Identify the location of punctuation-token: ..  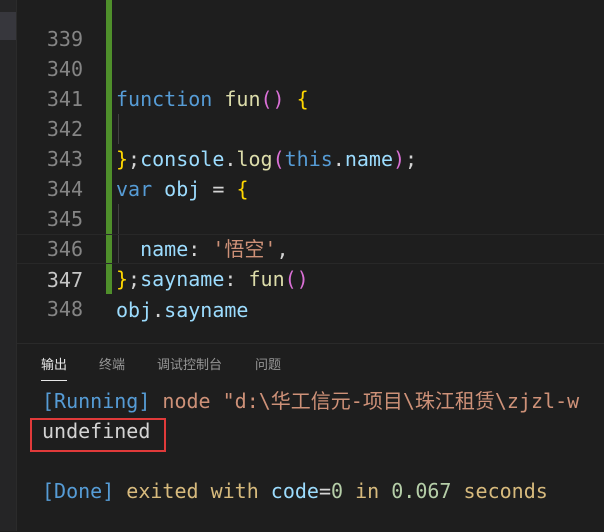
(158, 310).